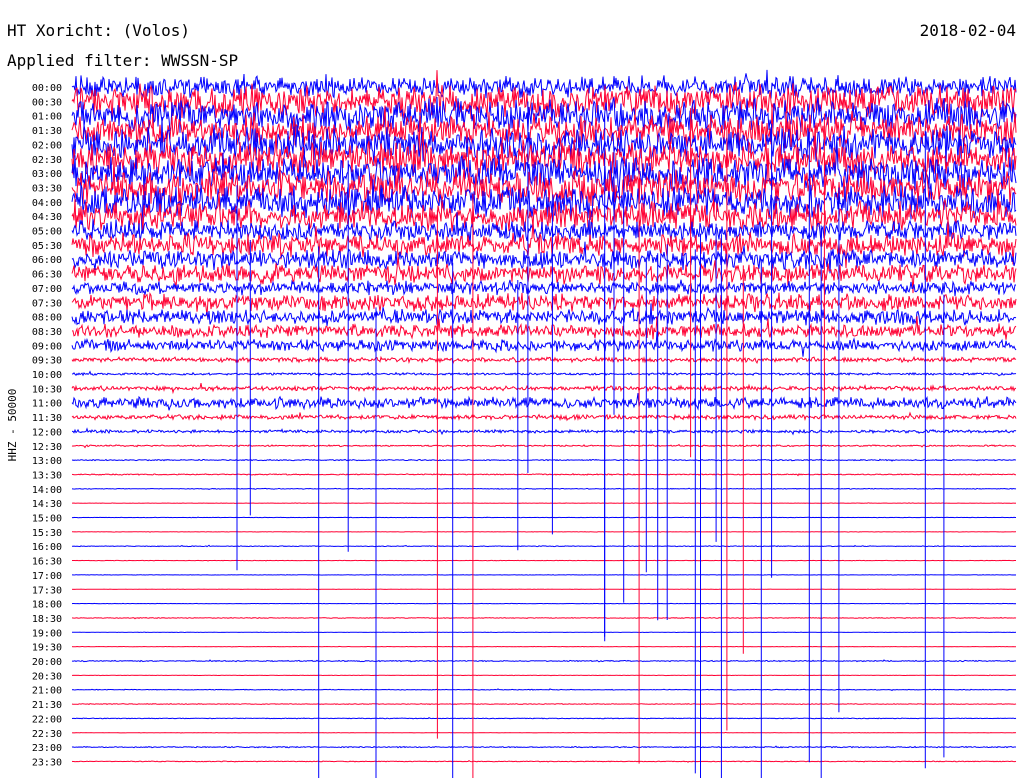 The height and width of the screenshot is (780, 1024). Describe the element at coordinates (47, 375) in the screenshot. I see `time-label: 10:00` at that location.